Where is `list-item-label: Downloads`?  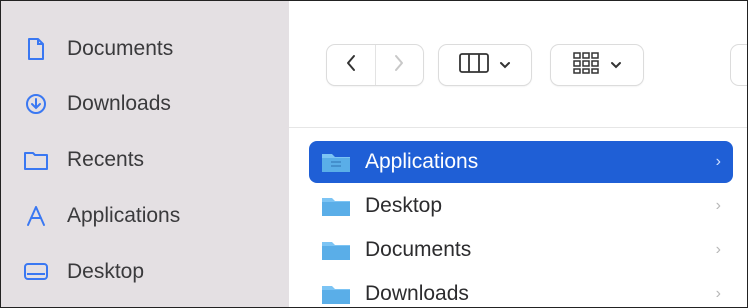
list-item-label: Downloads is located at coordinates (417, 293).